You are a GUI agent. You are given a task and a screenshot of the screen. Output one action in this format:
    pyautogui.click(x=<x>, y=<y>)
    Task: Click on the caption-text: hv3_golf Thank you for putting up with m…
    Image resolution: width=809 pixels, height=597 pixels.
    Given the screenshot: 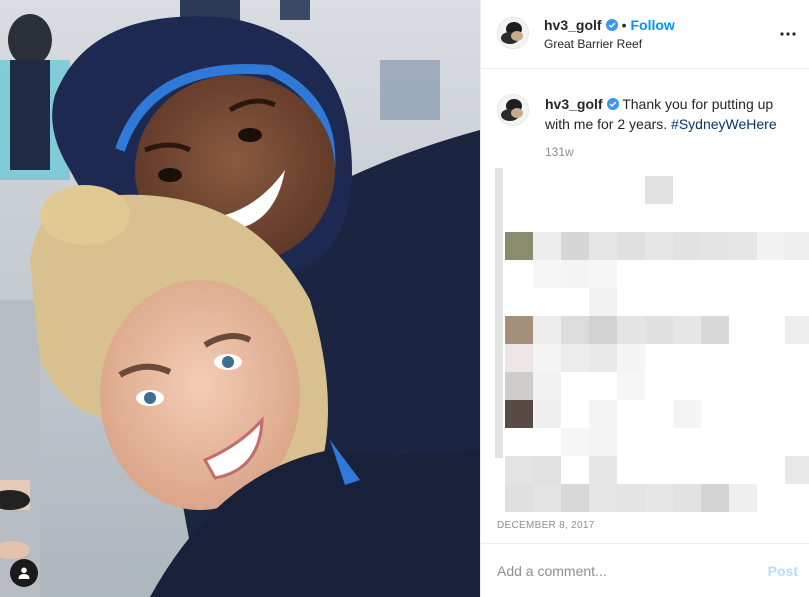 What is the action you would take?
    pyautogui.click(x=670, y=114)
    